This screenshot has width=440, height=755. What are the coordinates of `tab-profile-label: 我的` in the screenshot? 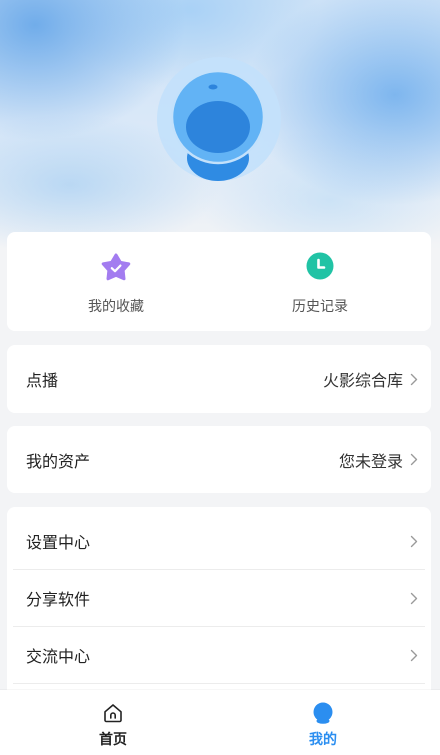 It's located at (323, 740).